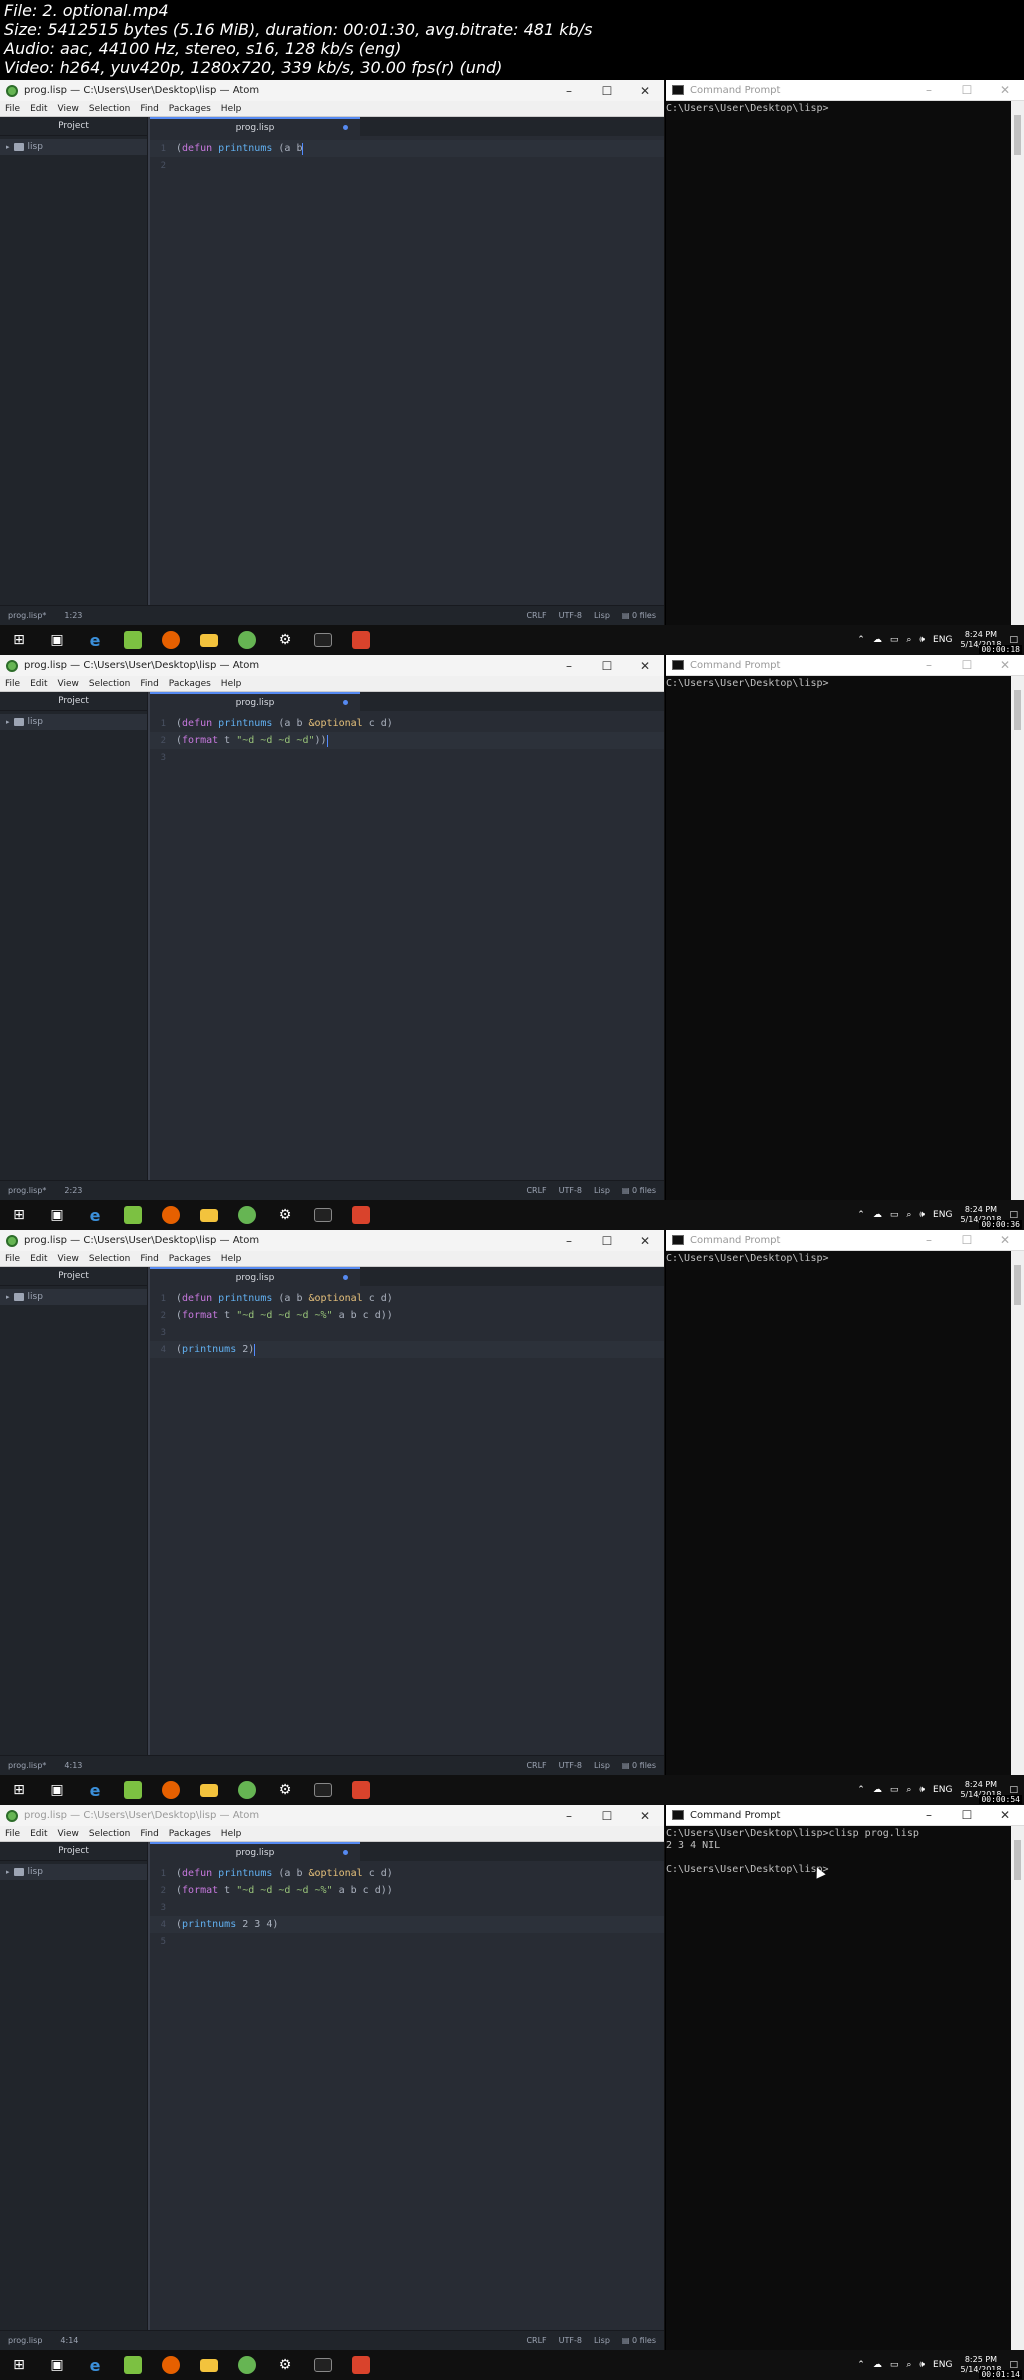 This screenshot has height=2380, width=1024. I want to click on code-line: 1 (defun printnums (a b, so click(407, 148).